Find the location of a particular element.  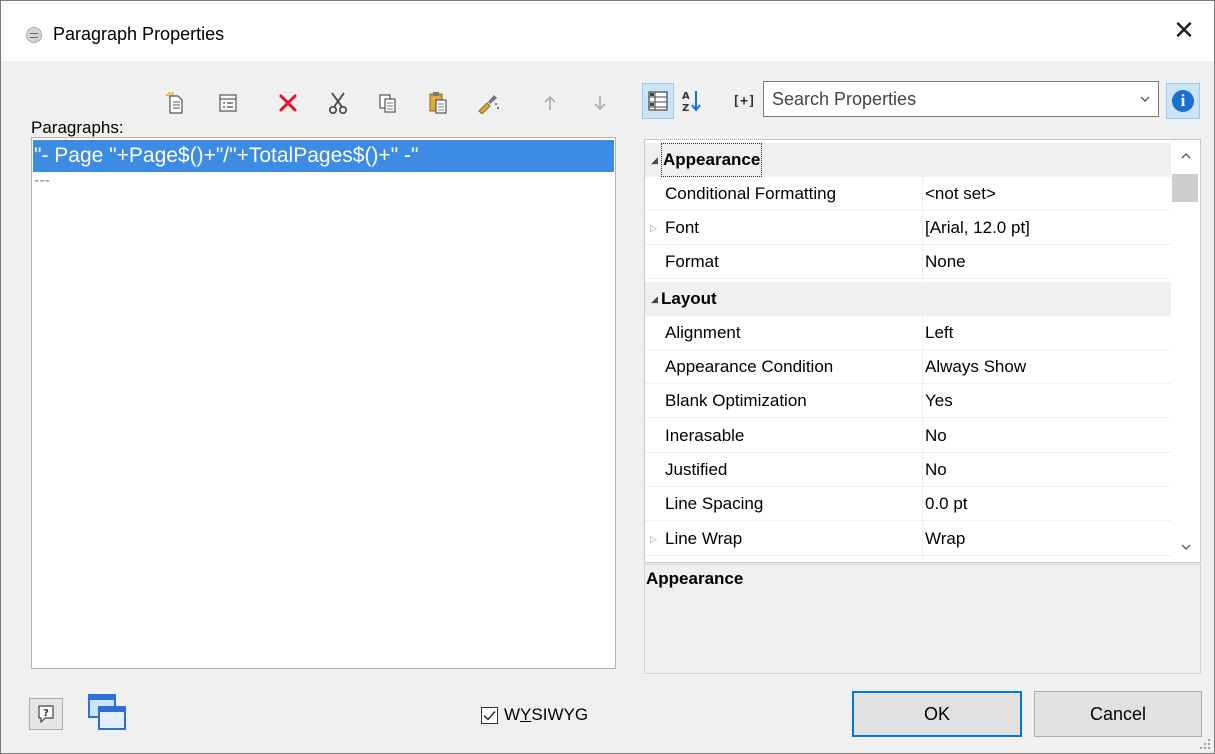

move-down-icon is located at coordinates (600, 103).